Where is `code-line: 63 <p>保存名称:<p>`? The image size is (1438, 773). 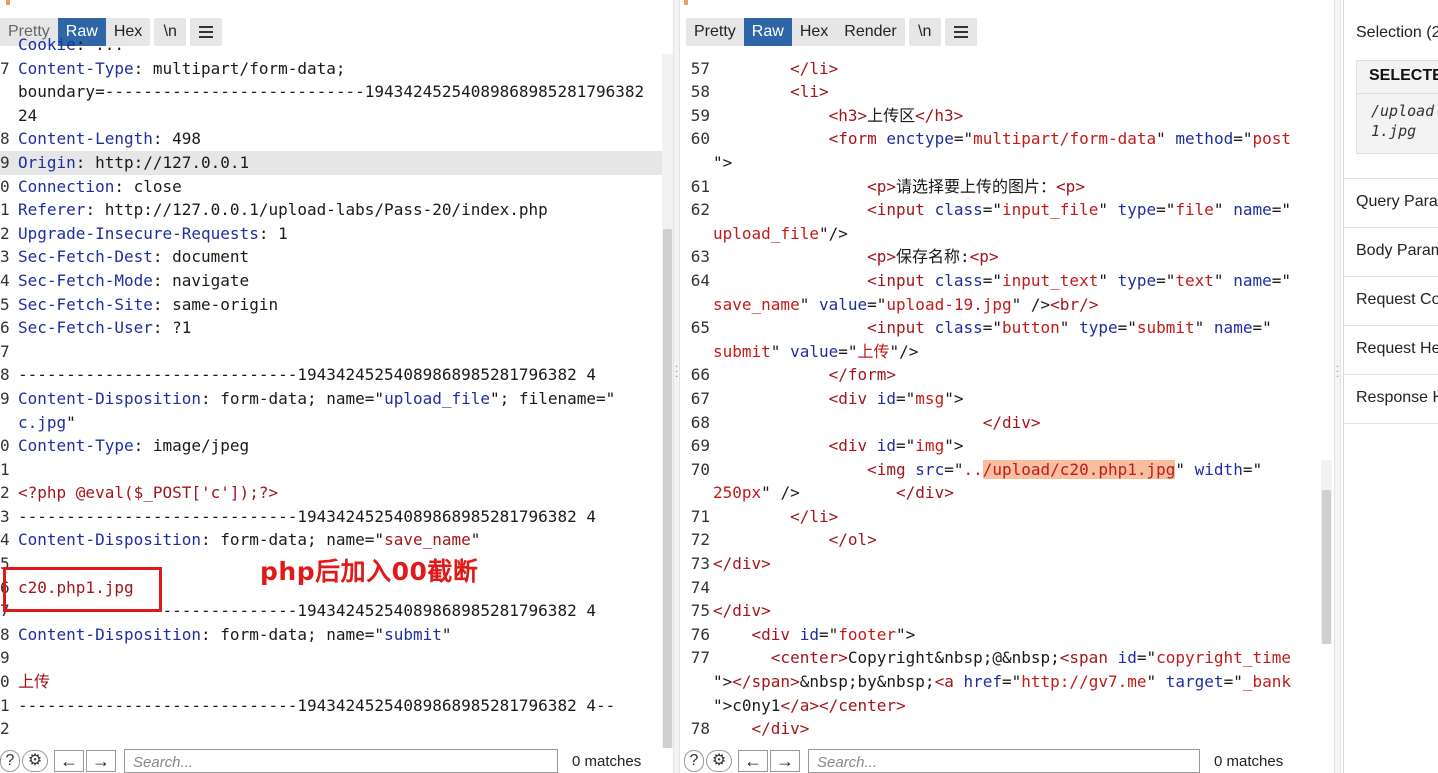 code-line: 63 <p>保存名称:<p> is located at coordinates (1000, 257).